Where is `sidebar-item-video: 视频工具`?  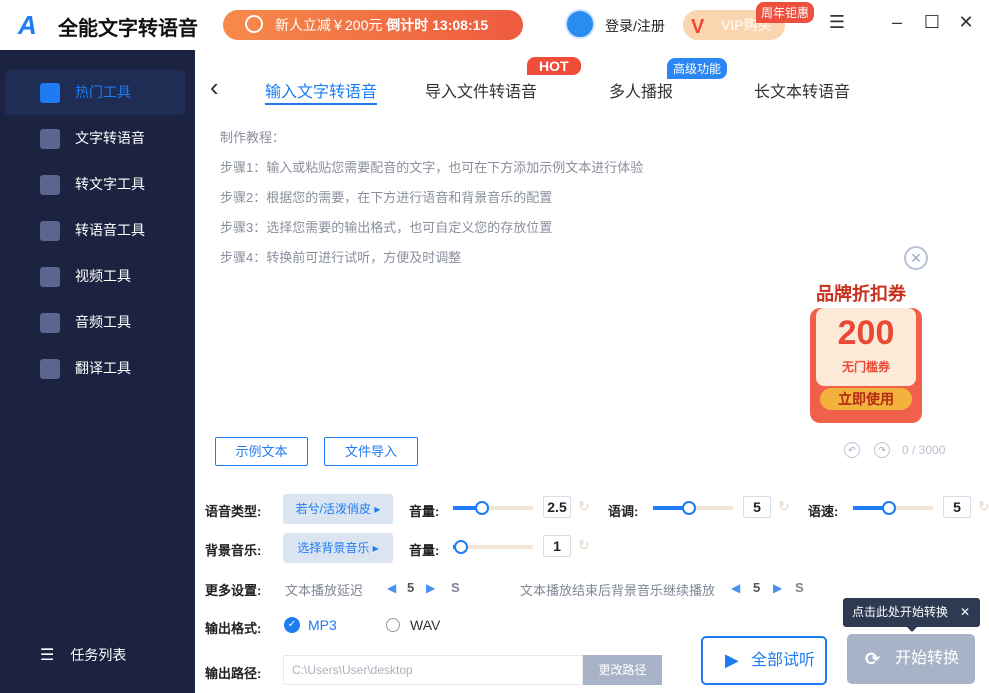 sidebar-item-video: 视频工具 is located at coordinates (95, 276).